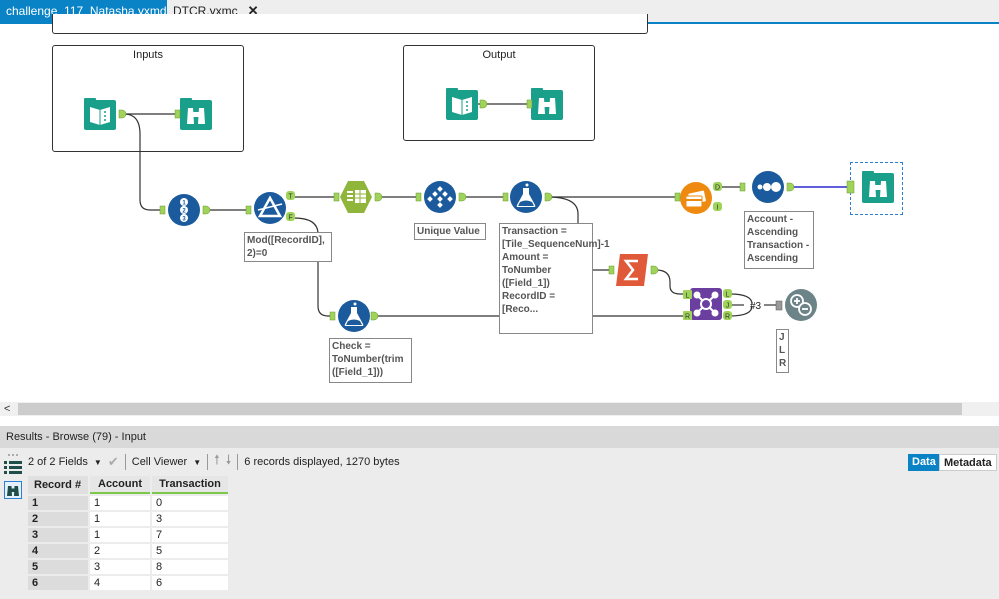 This screenshot has height=599, width=999. What do you see at coordinates (924, 462) in the screenshot?
I see `data-tab: Data` at bounding box center [924, 462].